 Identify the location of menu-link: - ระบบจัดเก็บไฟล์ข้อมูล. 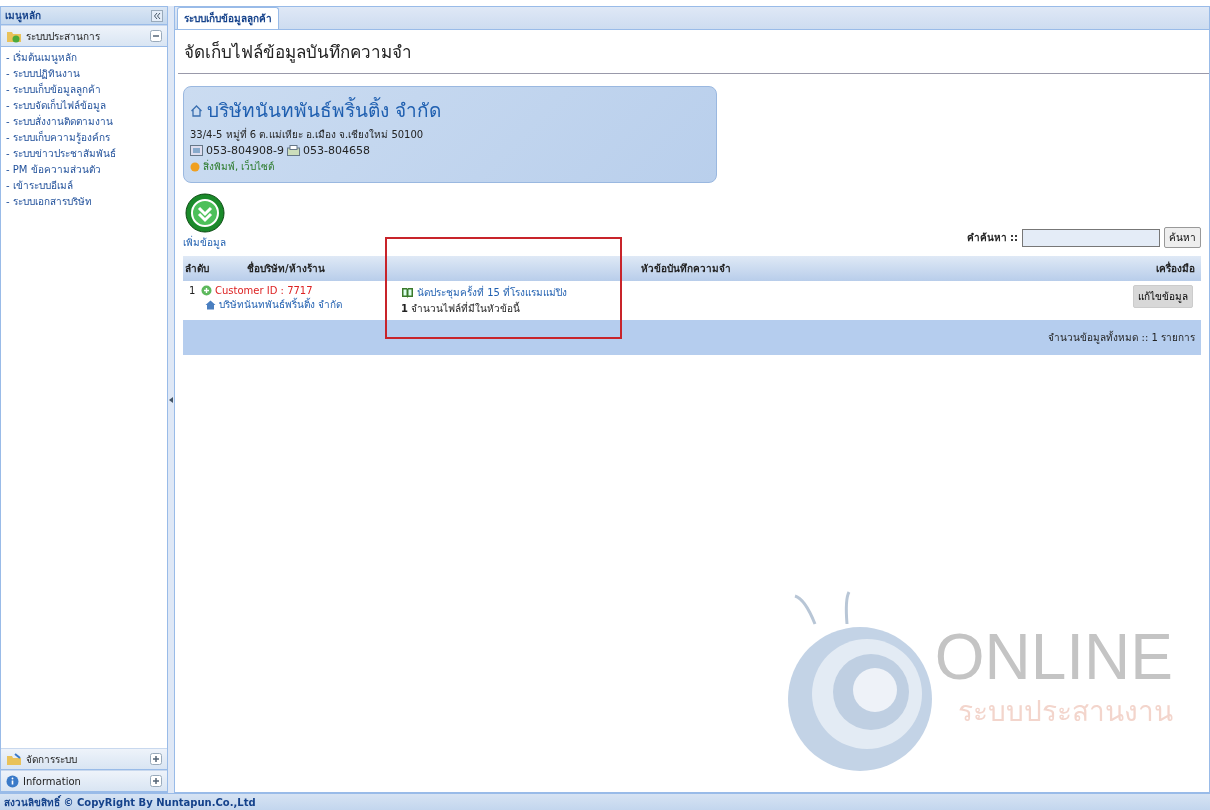
(84, 106).